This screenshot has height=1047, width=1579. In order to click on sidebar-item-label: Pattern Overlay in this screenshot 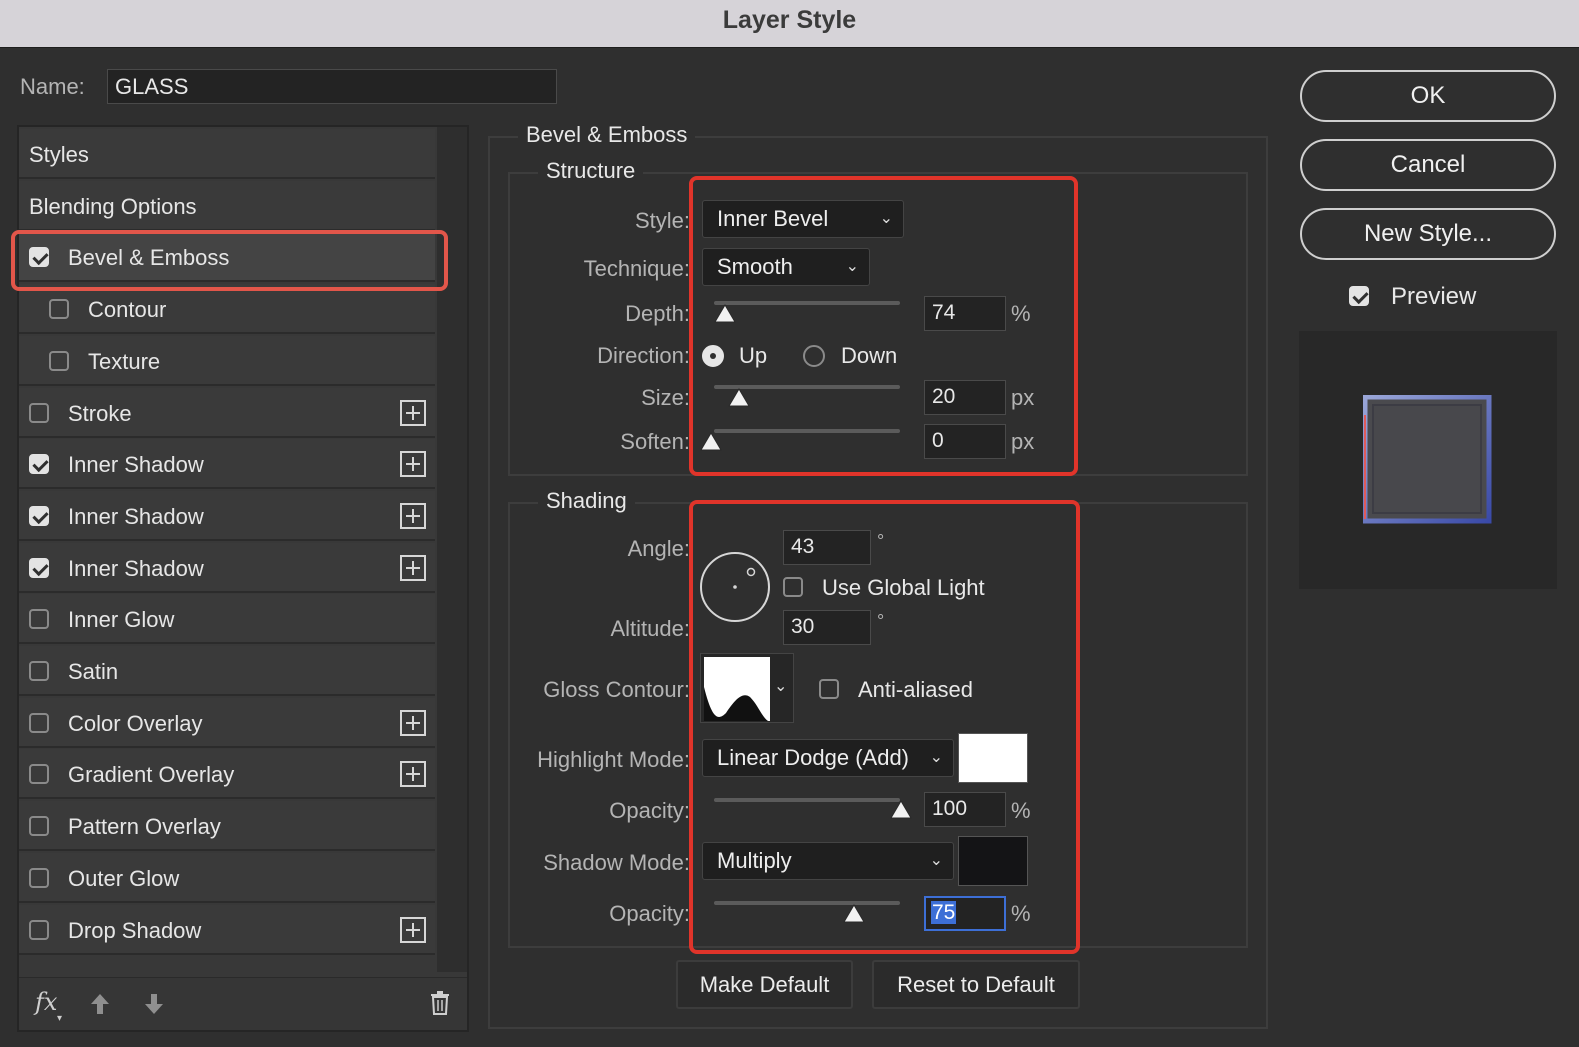, I will do `click(144, 826)`.